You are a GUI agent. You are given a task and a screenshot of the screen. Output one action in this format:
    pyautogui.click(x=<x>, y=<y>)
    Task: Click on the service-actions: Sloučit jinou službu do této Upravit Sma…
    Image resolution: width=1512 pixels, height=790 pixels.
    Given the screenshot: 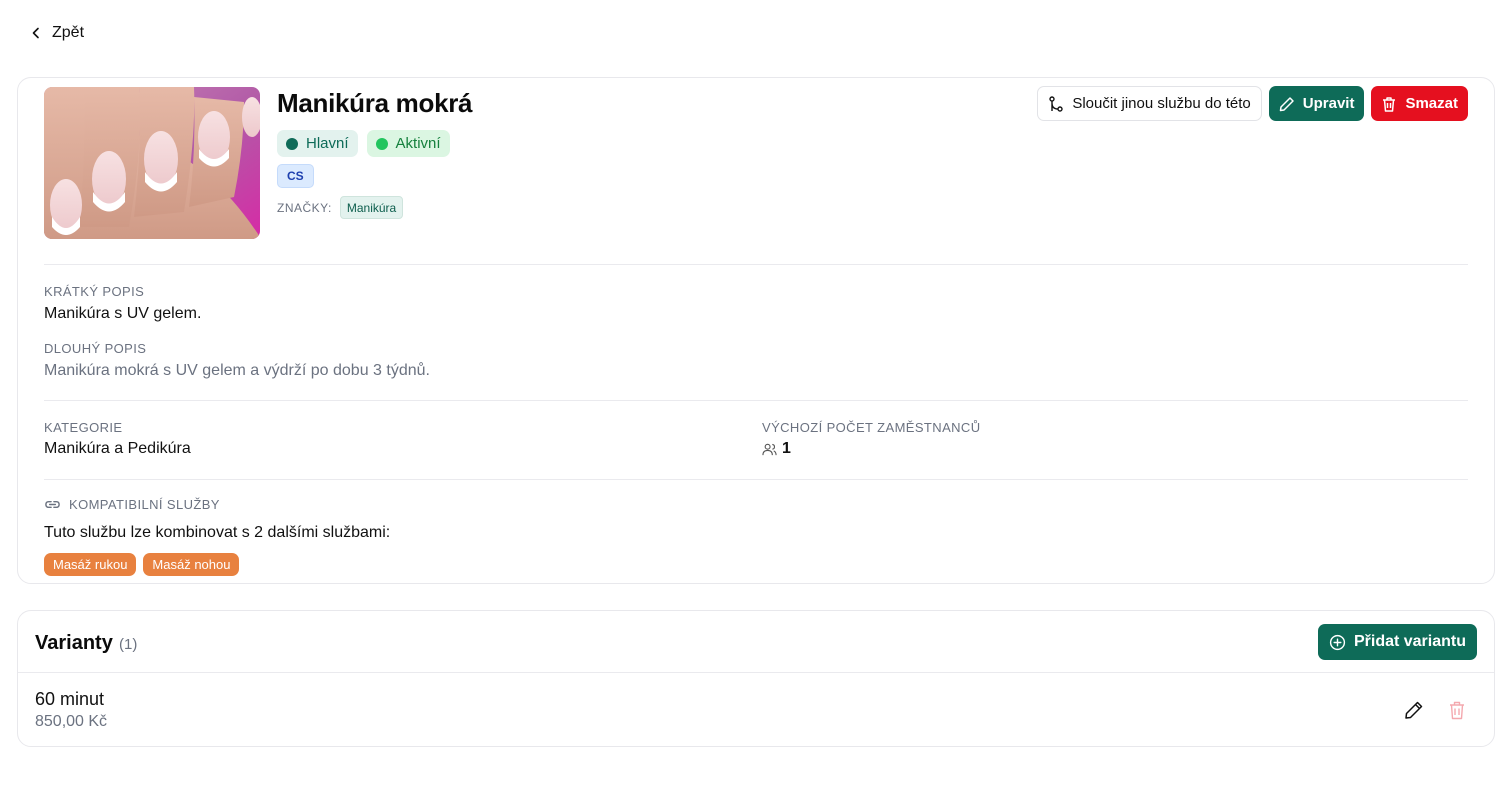 What is the action you would take?
    pyautogui.click(x=1252, y=103)
    